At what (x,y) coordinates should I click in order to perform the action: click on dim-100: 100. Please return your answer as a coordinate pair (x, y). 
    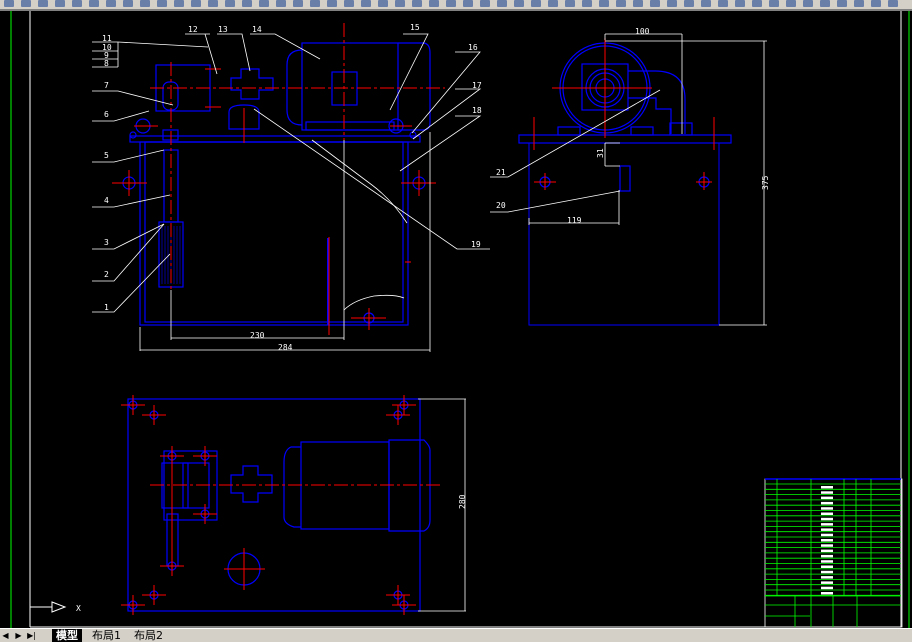
    Looking at the image, I should click on (642, 31).